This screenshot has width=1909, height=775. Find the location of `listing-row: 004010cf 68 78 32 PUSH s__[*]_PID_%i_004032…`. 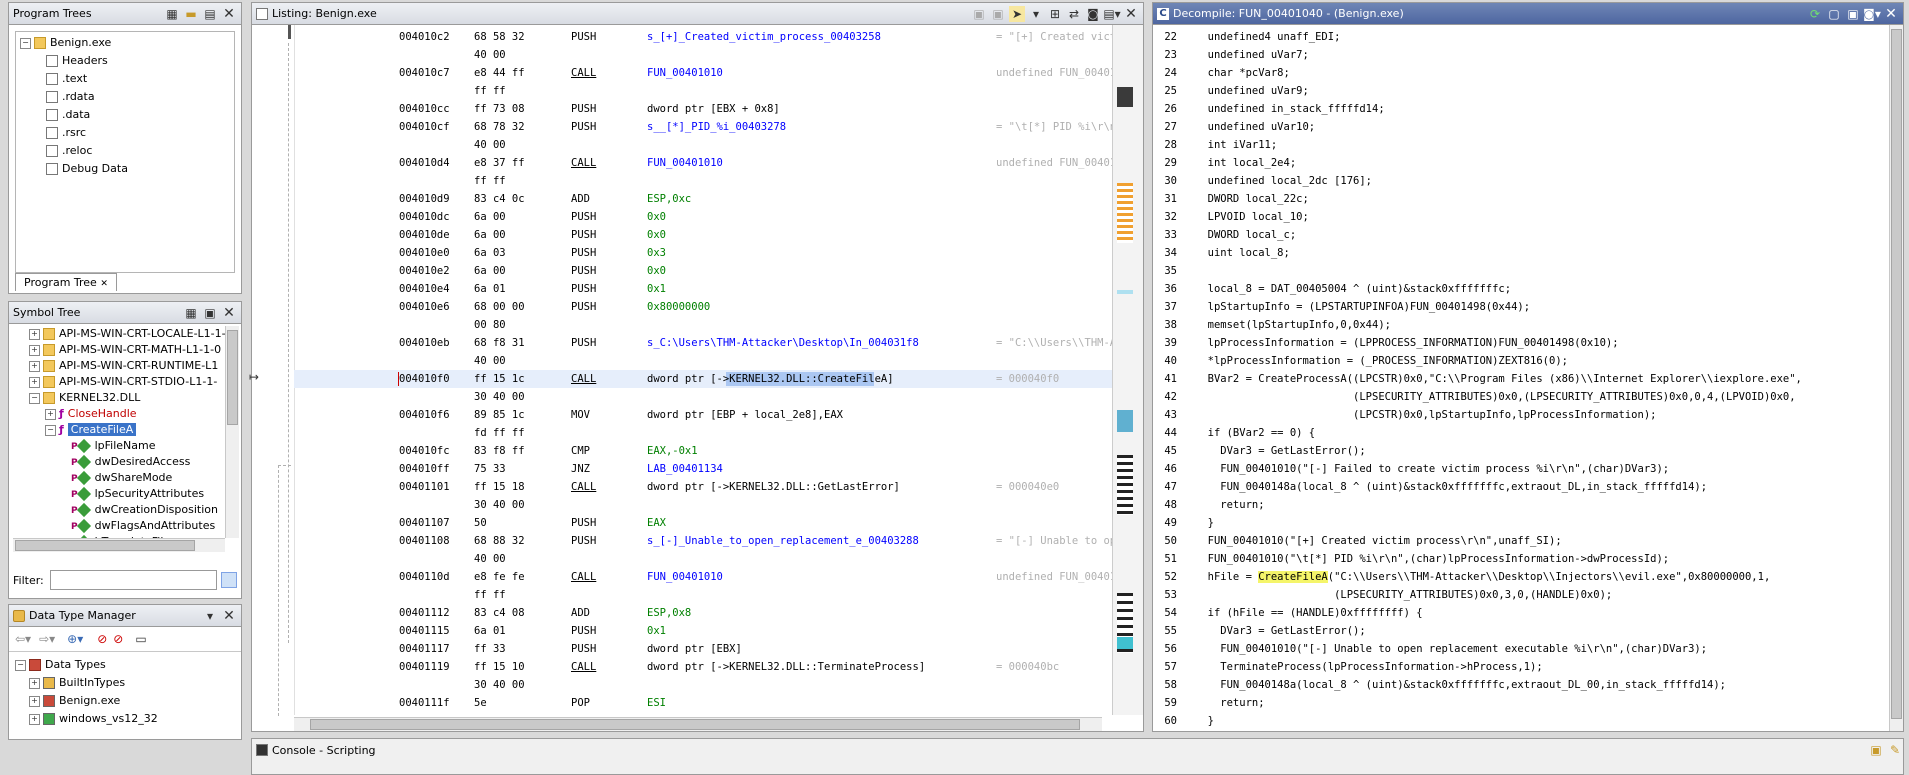

listing-row: 004010cf 68 78 32 PUSH s__[*]_PID_%i_004032… is located at coordinates (704, 127).